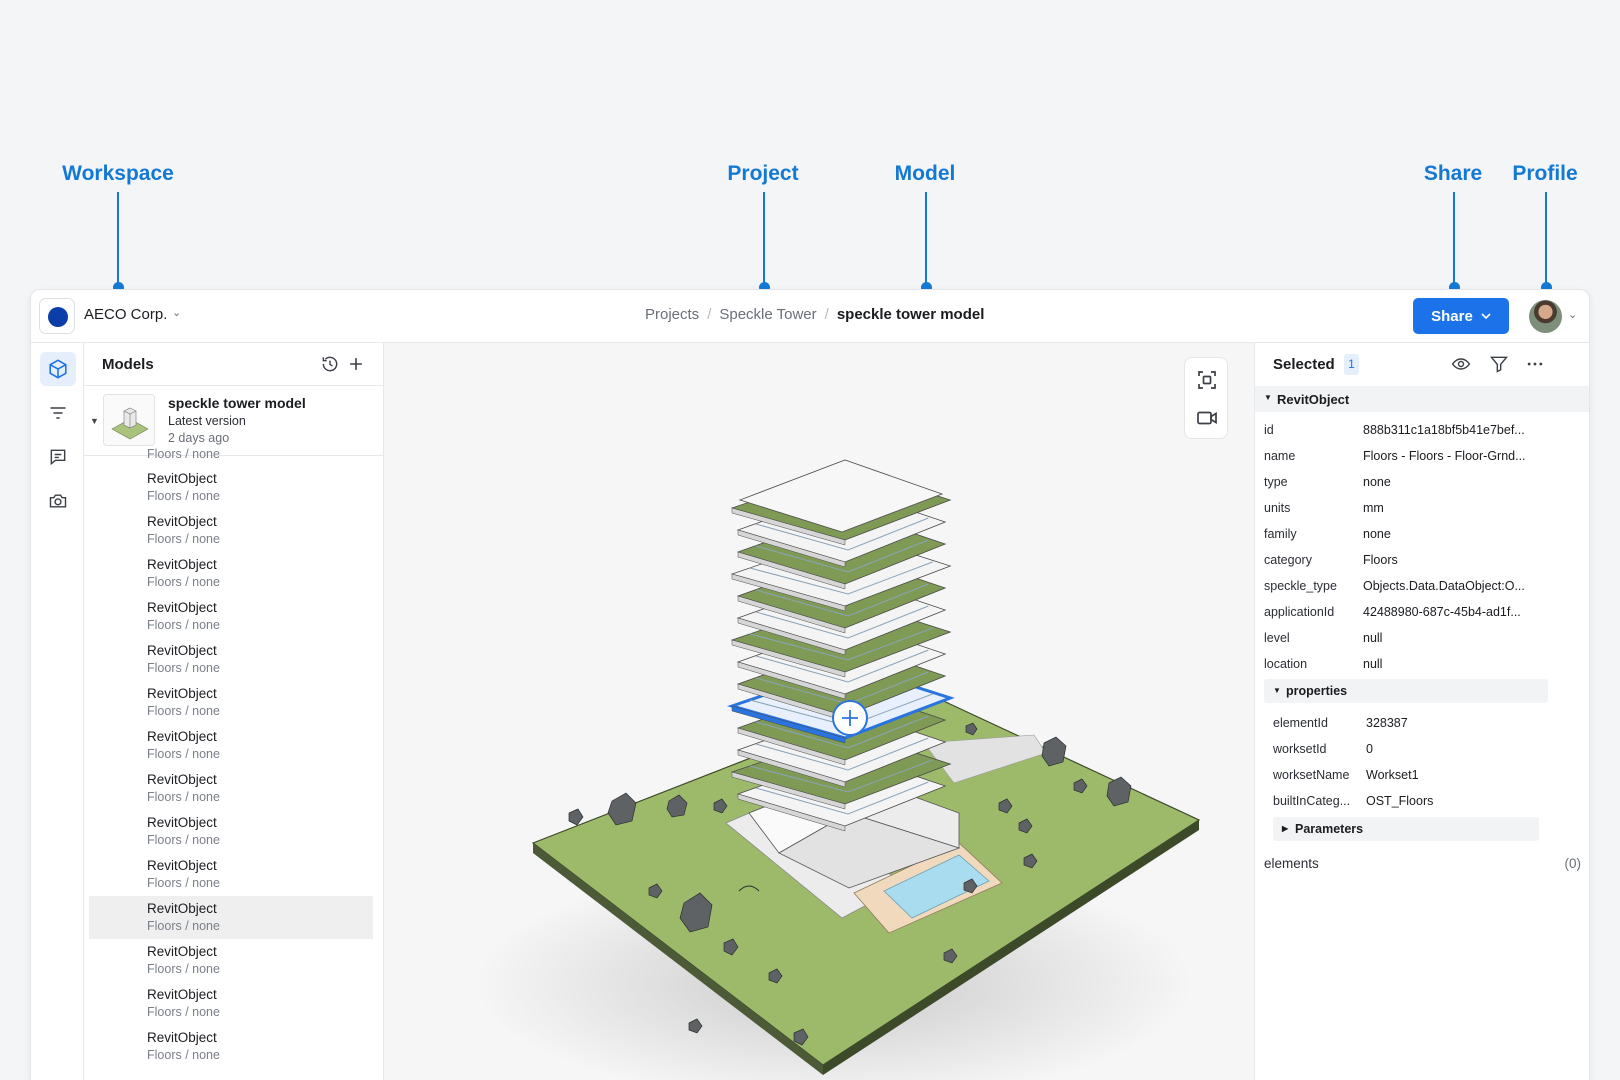 The height and width of the screenshot is (1080, 1620). I want to click on sub-property-row: builtInCateg... OST_Floors, so click(1422, 801).